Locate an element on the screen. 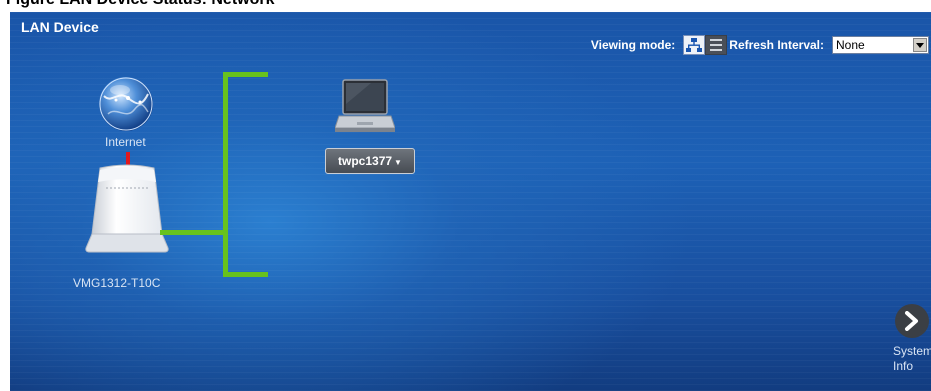 The height and width of the screenshot is (391, 931). figure-caption-strip: Figure LAN Device Status: Network is located at coordinates (465, 6).